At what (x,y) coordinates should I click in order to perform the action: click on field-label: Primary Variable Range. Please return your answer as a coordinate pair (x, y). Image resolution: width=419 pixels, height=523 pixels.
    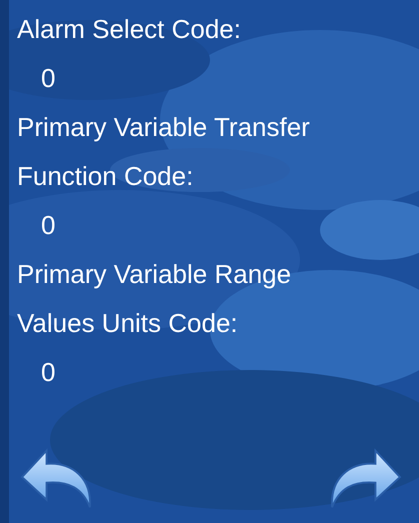
    Looking at the image, I should click on (154, 274).